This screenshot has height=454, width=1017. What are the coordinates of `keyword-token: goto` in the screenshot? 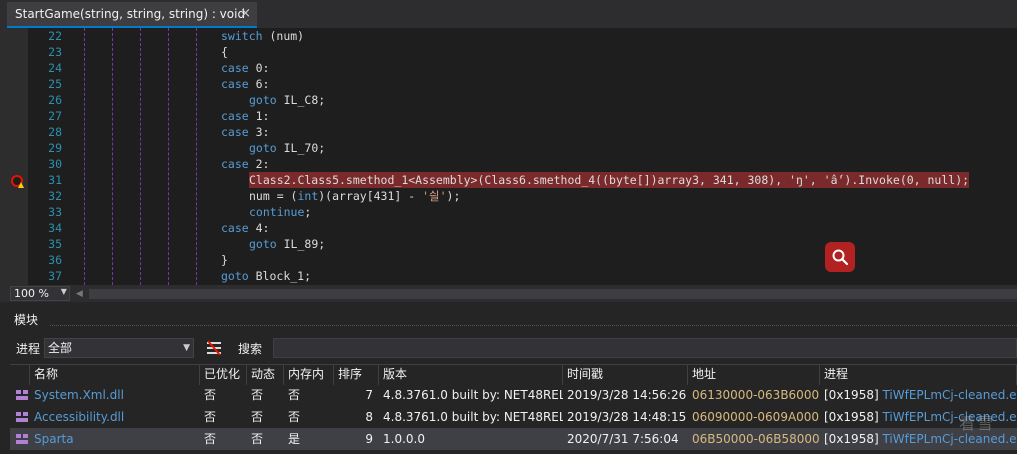 It's located at (235, 276).